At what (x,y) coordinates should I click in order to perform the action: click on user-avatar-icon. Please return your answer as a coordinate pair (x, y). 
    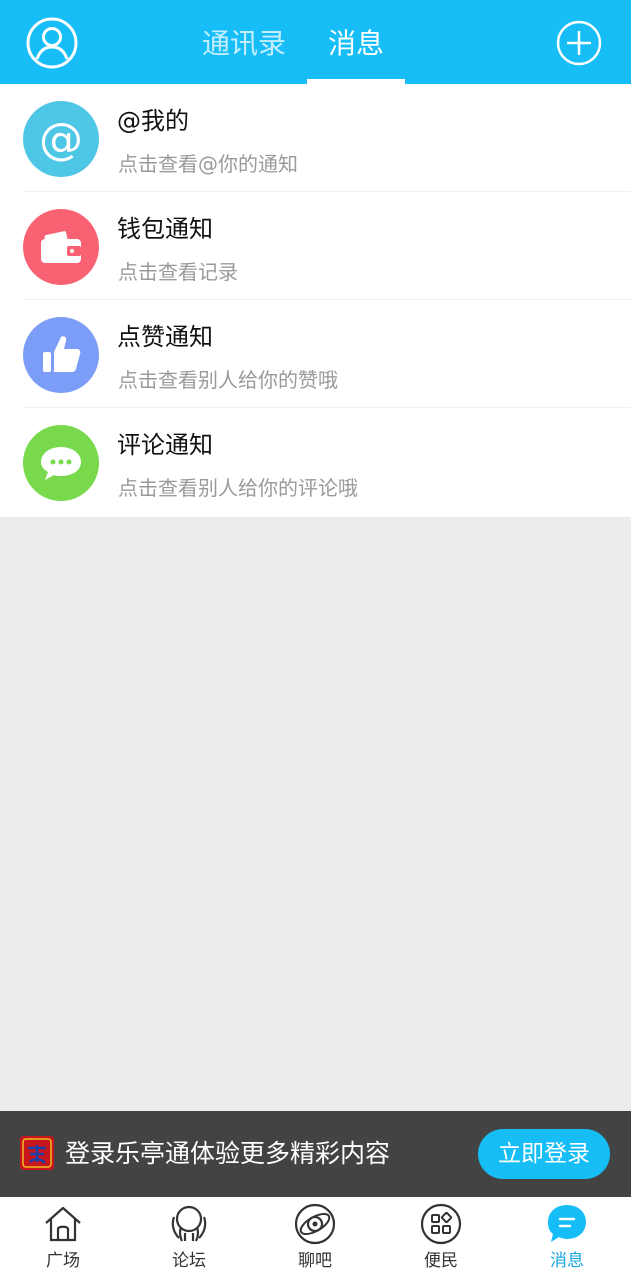
    Looking at the image, I should click on (52, 43).